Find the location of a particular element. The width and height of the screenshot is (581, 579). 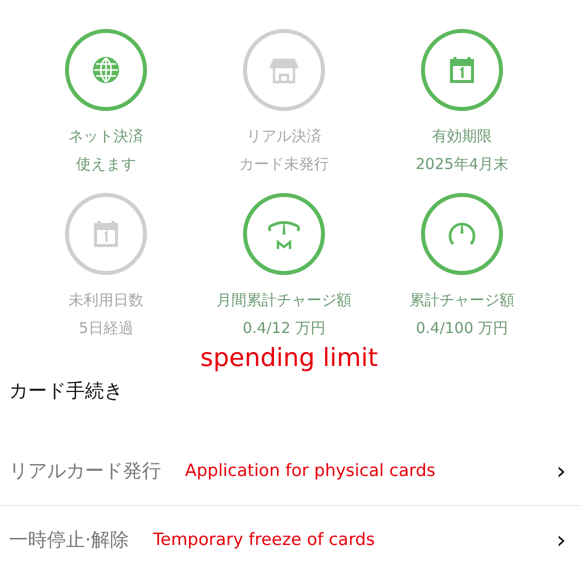

status-label: 月間累計チャージ額 is located at coordinates (284, 300).